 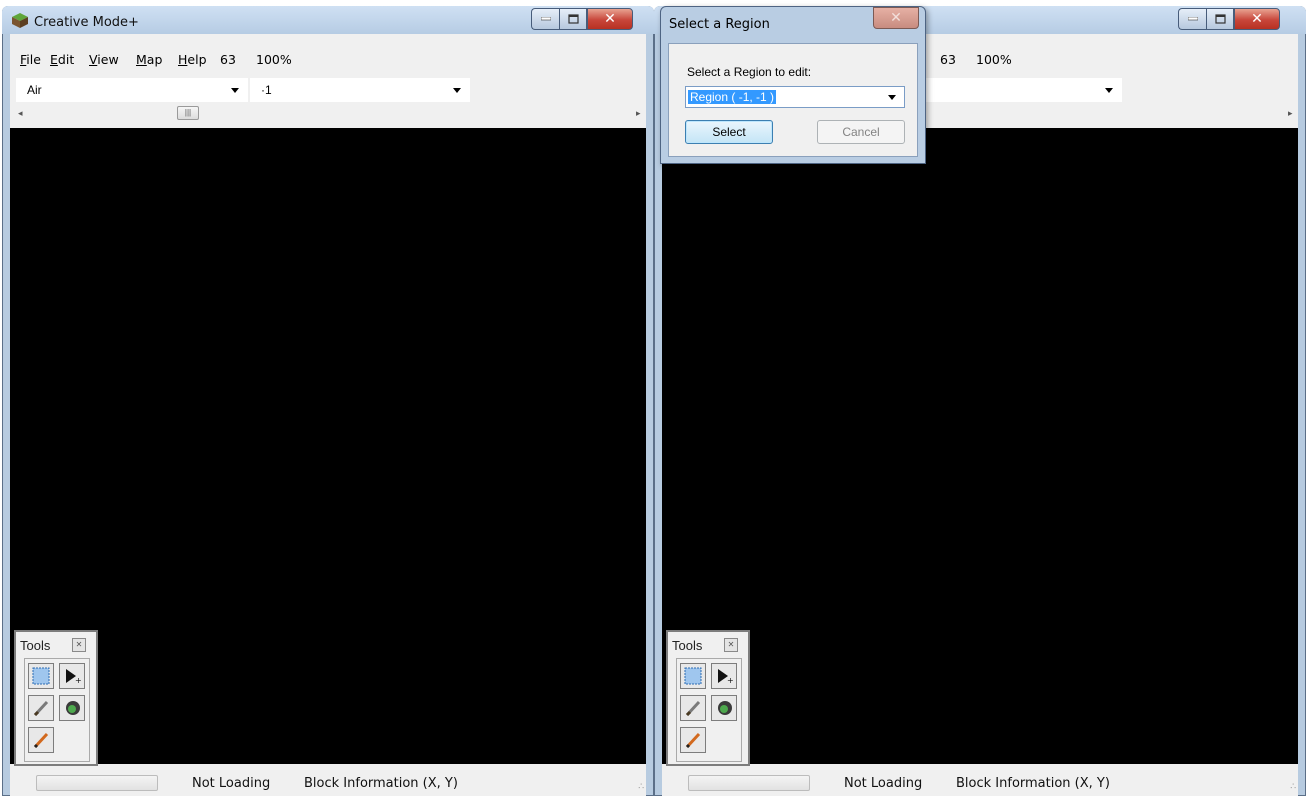 What do you see at coordinates (30, 59) in the screenshot?
I see `menu-file: File` at bounding box center [30, 59].